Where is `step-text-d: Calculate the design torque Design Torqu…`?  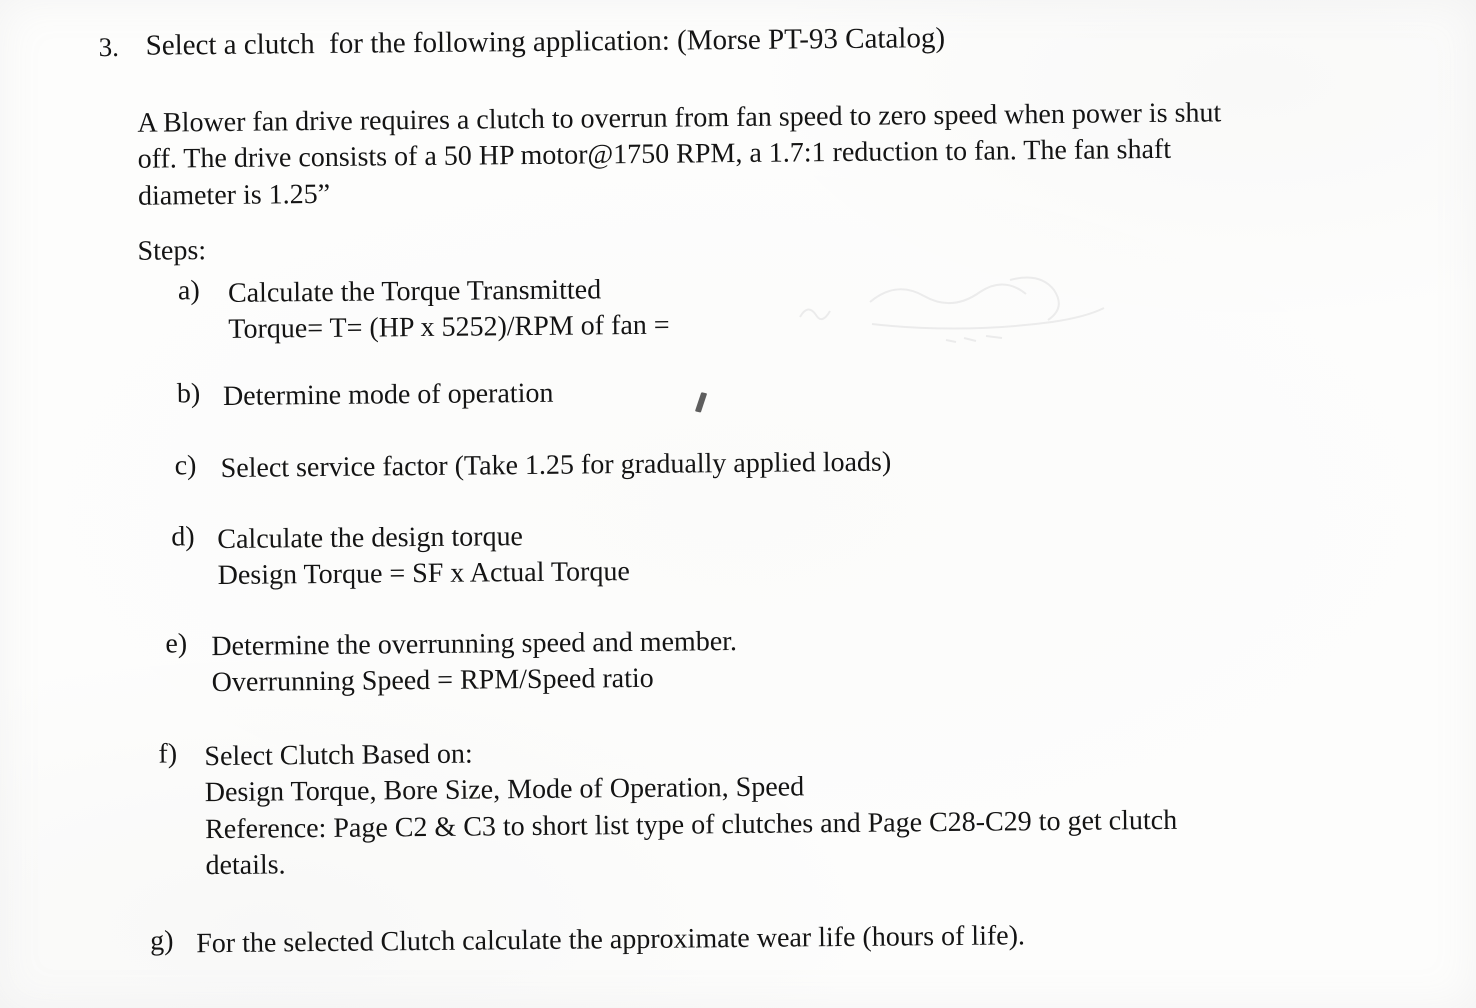
step-text-d: Calculate the design torque Design Torqu… is located at coordinates (597, 555).